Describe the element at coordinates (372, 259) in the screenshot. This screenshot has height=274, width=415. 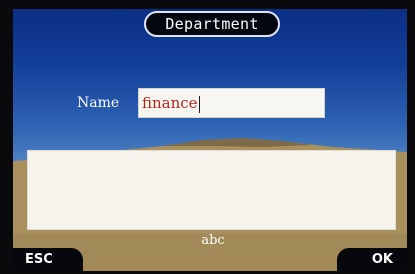
I see `ok-button: OK` at that location.